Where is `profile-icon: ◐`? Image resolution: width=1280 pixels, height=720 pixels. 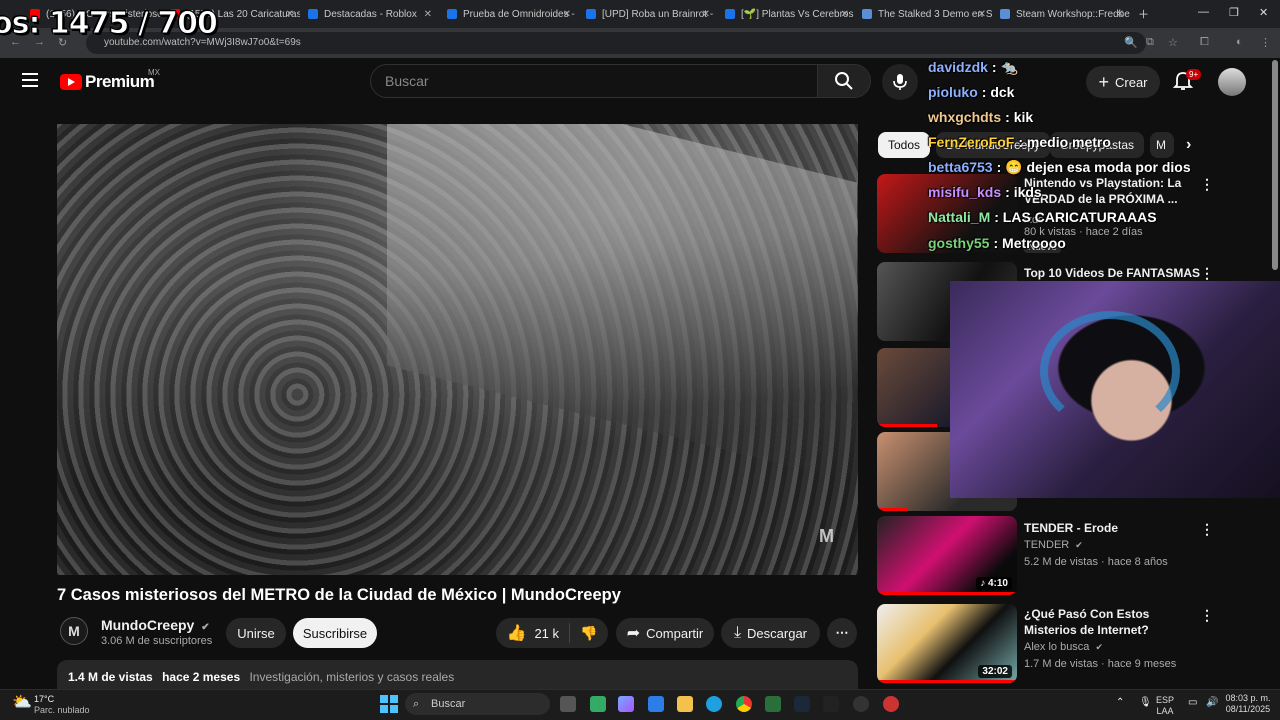 profile-icon: ◐ is located at coordinates (1239, 42).